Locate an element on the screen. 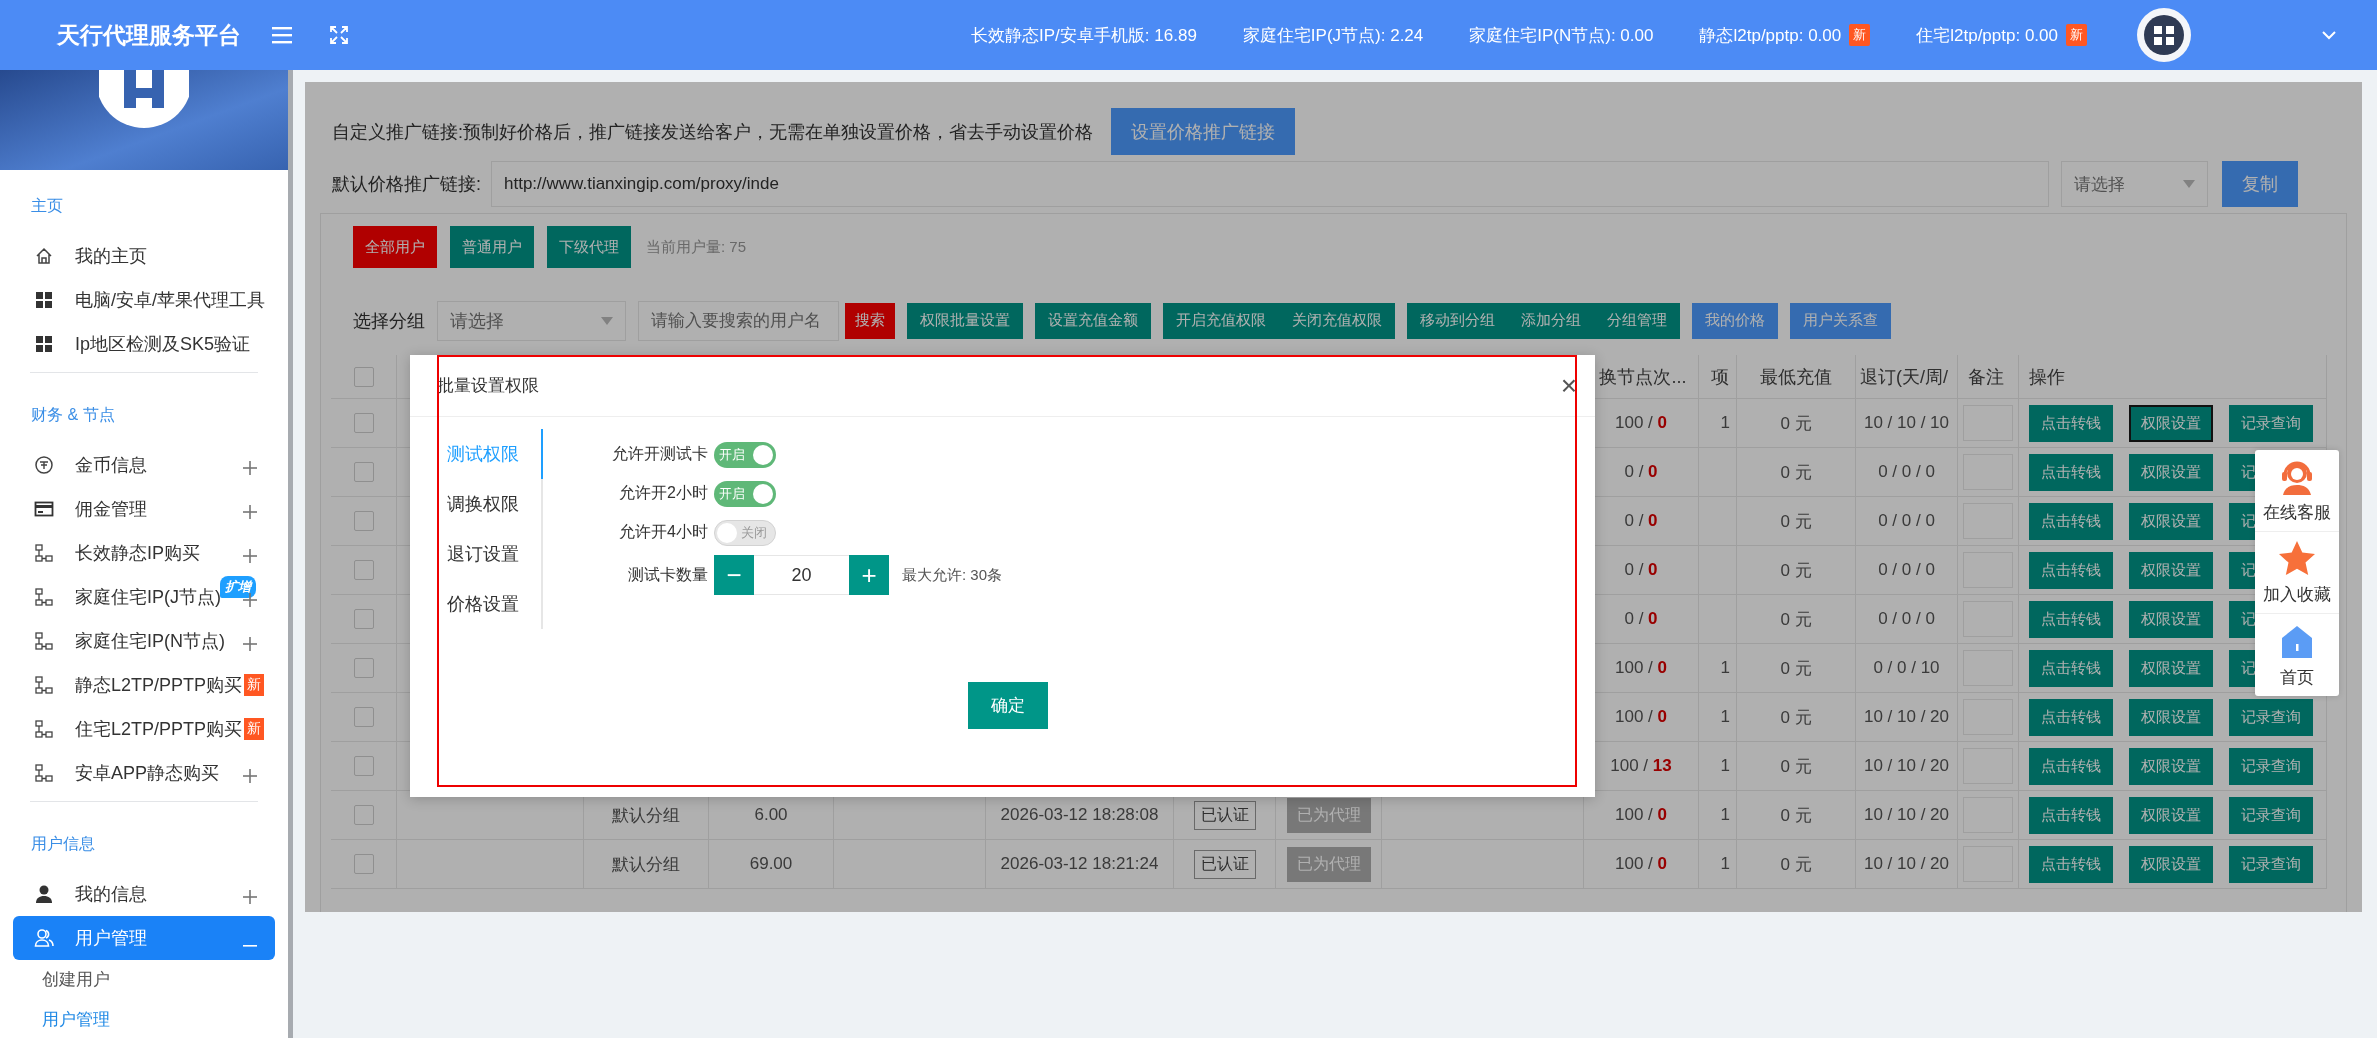 The height and width of the screenshot is (1038, 2377). fullscreen-icon is located at coordinates (339, 35).